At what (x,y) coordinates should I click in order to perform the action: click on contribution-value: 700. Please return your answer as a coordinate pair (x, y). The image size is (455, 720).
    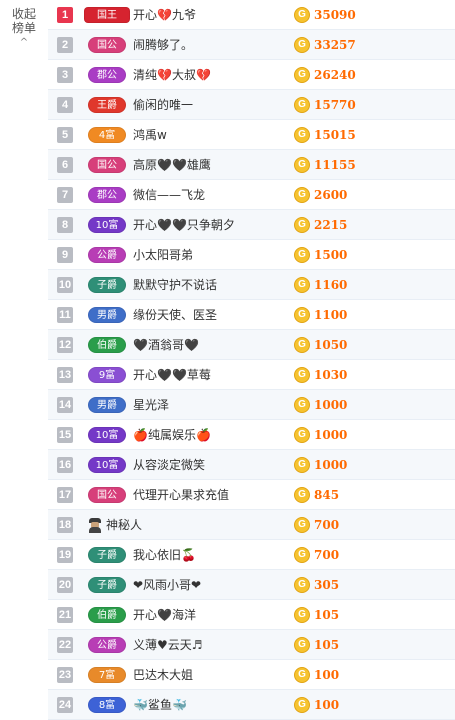
    Looking at the image, I should click on (327, 525).